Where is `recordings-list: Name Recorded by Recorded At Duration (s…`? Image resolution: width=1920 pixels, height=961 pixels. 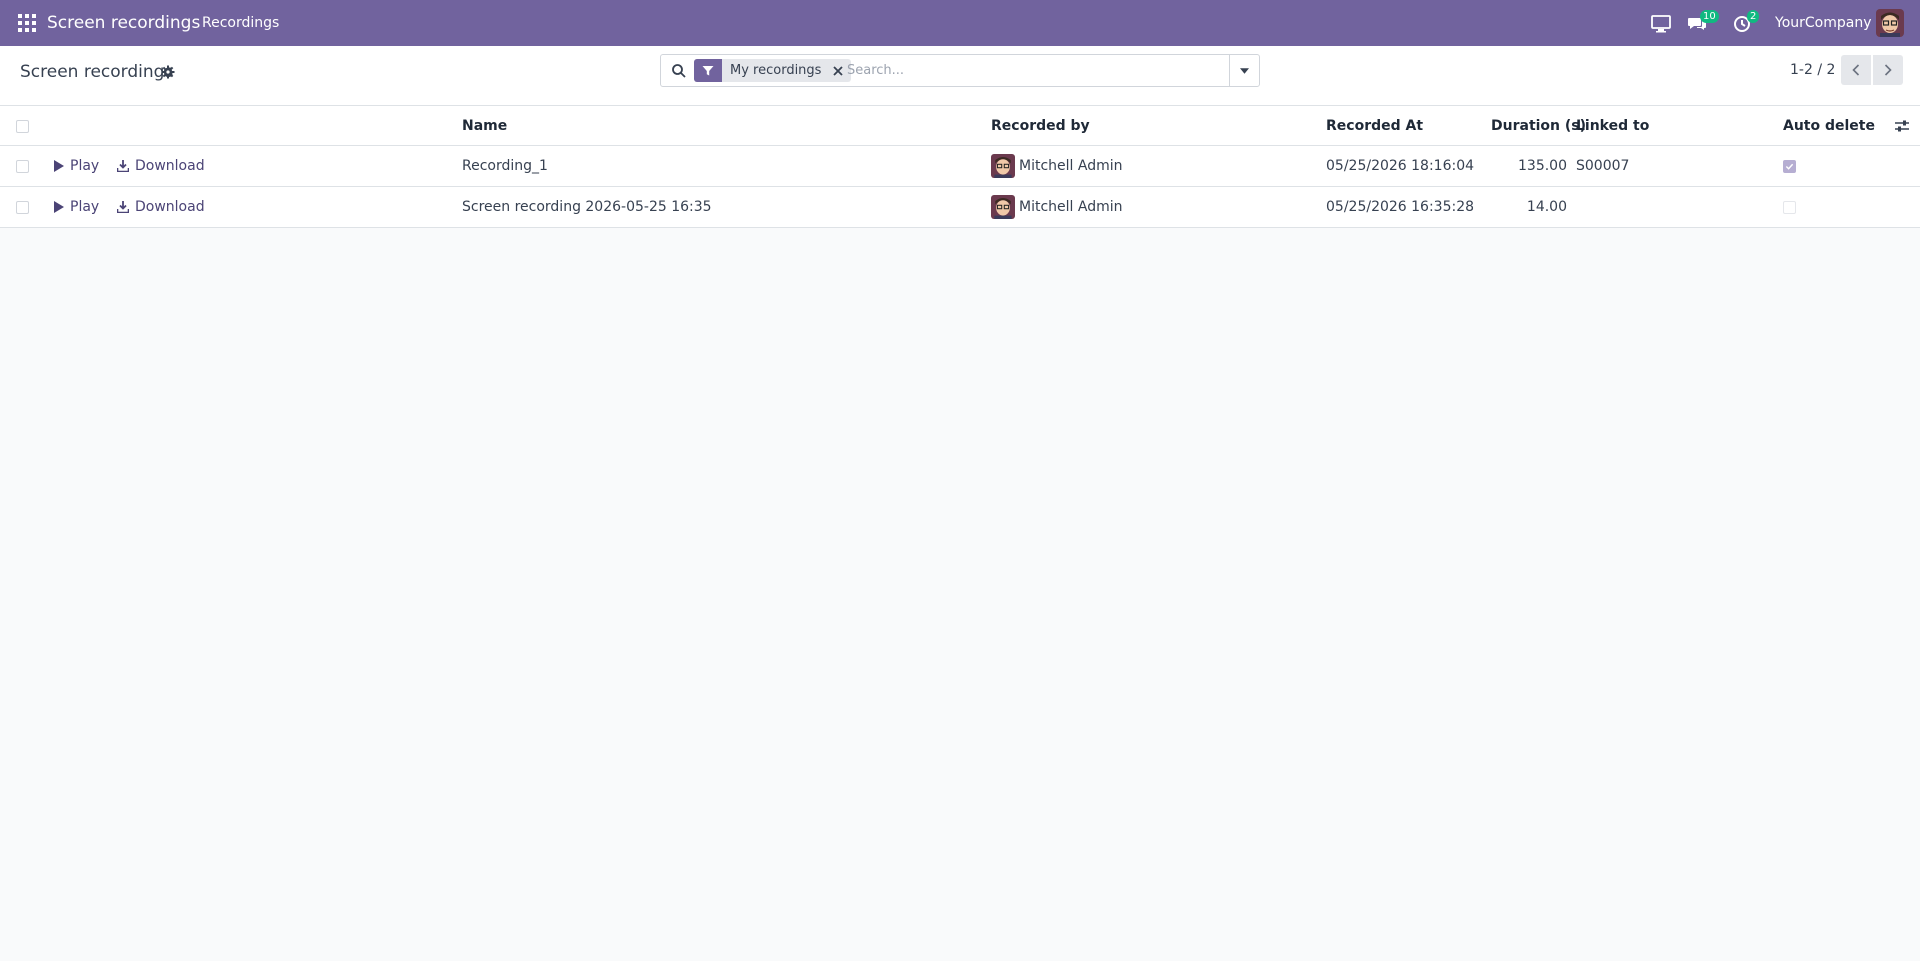 recordings-list: Name Recorded by Recorded At Duration (s… is located at coordinates (960, 167).